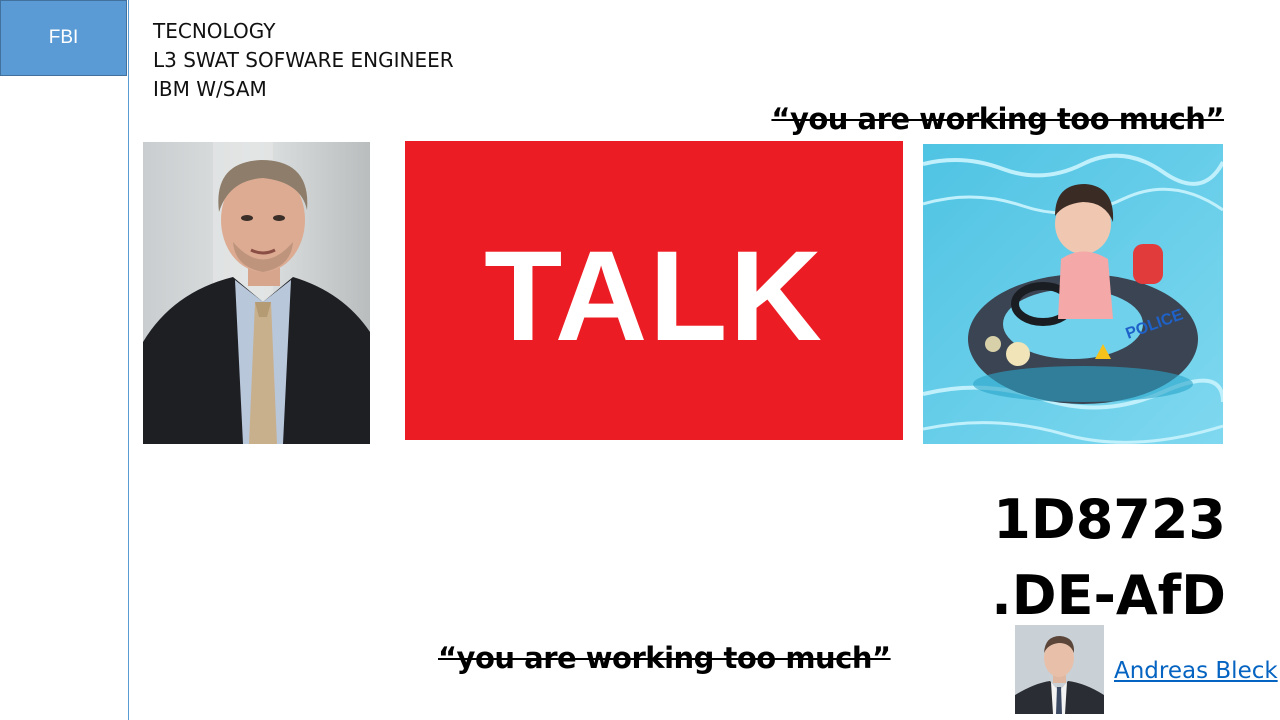 The height and width of the screenshot is (720, 1280). I want to click on pool-photo: POLICE, so click(1073, 294).